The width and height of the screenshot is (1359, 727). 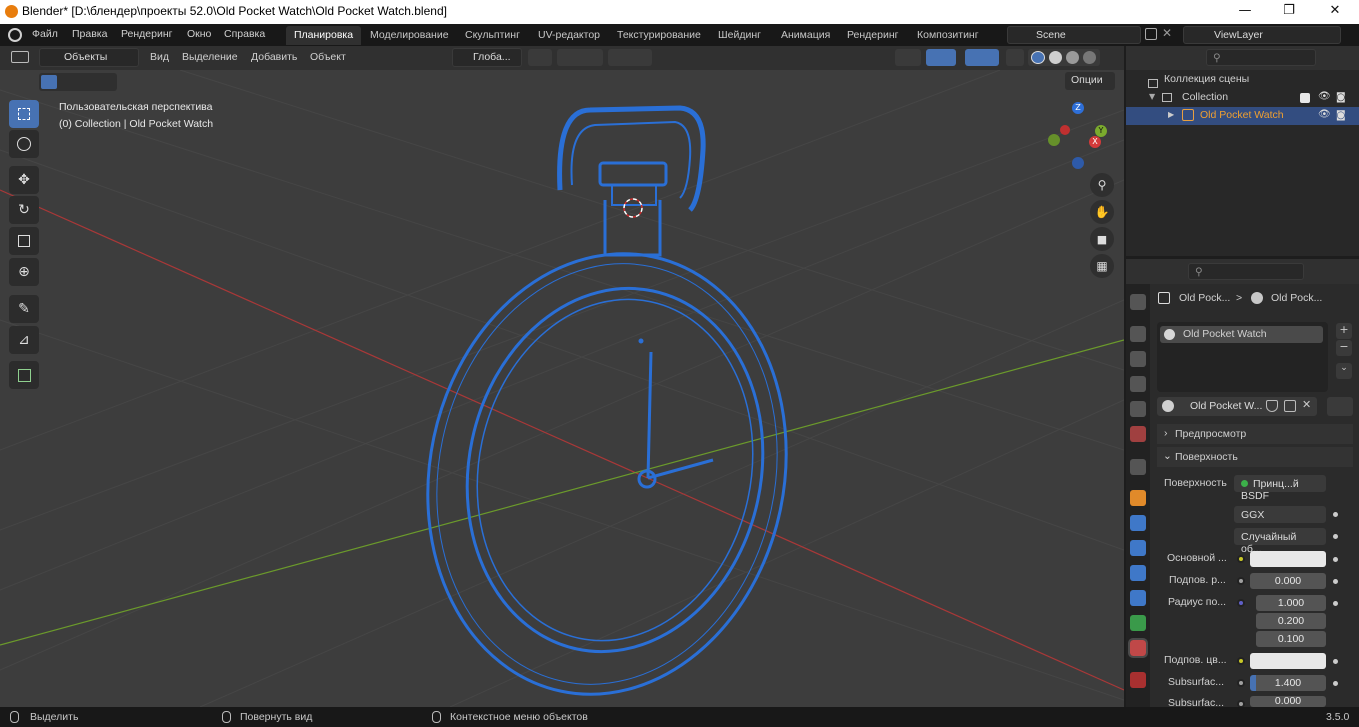 I want to click on subsurface-radius-keyframe-dot, so click(x=1335, y=603).